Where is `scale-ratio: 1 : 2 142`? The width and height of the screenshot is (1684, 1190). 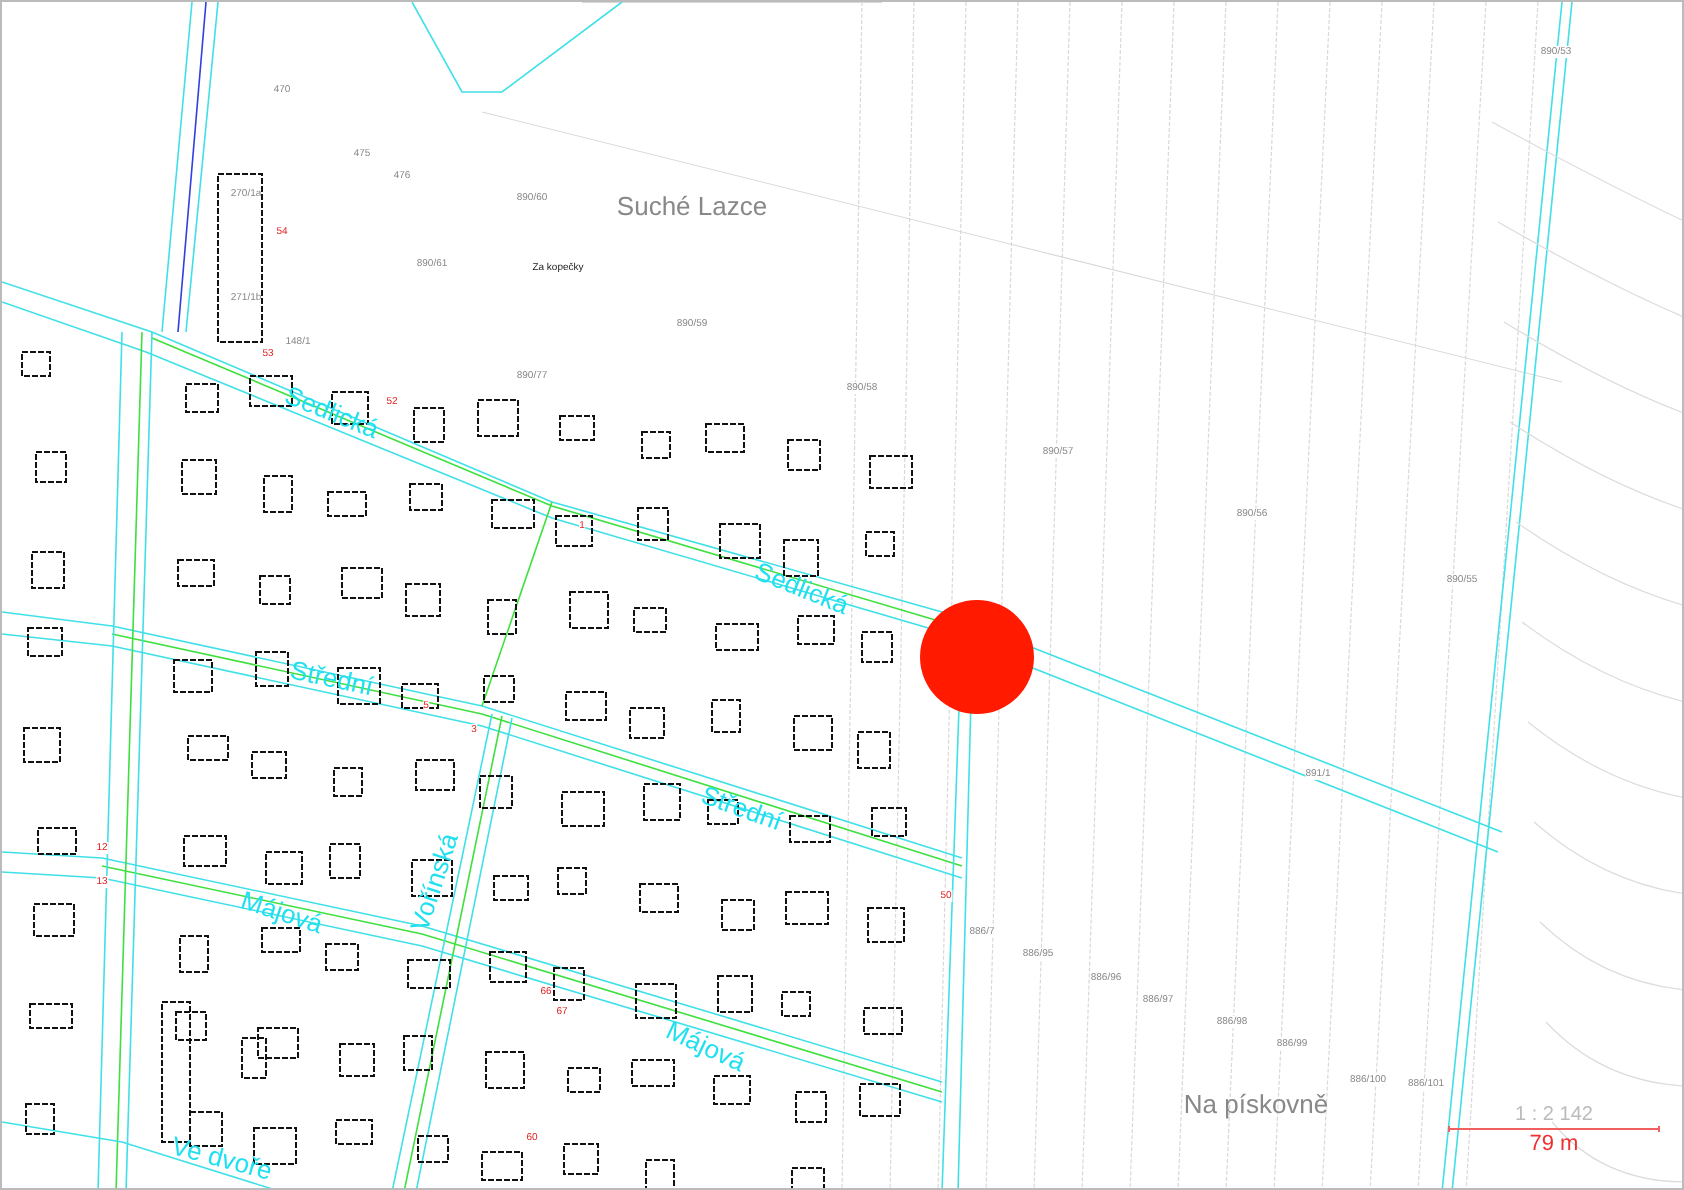 scale-ratio: 1 : 2 142 is located at coordinates (1554, 1115).